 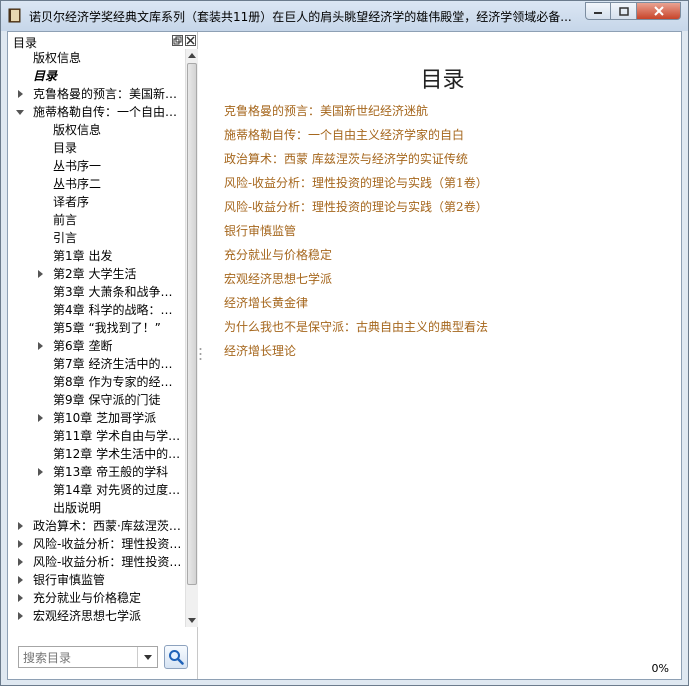 What do you see at coordinates (83, 346) in the screenshot?
I see `toc-tree-item-label: 第6章 垄断` at bounding box center [83, 346].